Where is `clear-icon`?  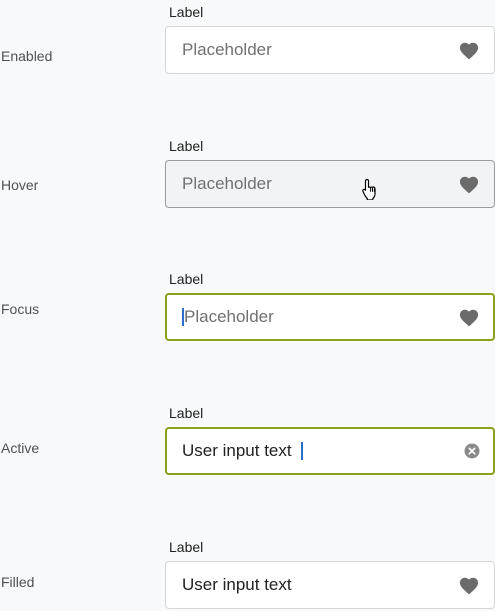 clear-icon is located at coordinates (472, 451).